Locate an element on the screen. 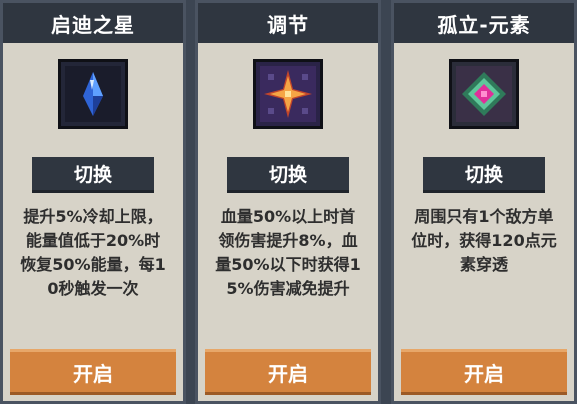  orange-star-icon is located at coordinates (288, 94).